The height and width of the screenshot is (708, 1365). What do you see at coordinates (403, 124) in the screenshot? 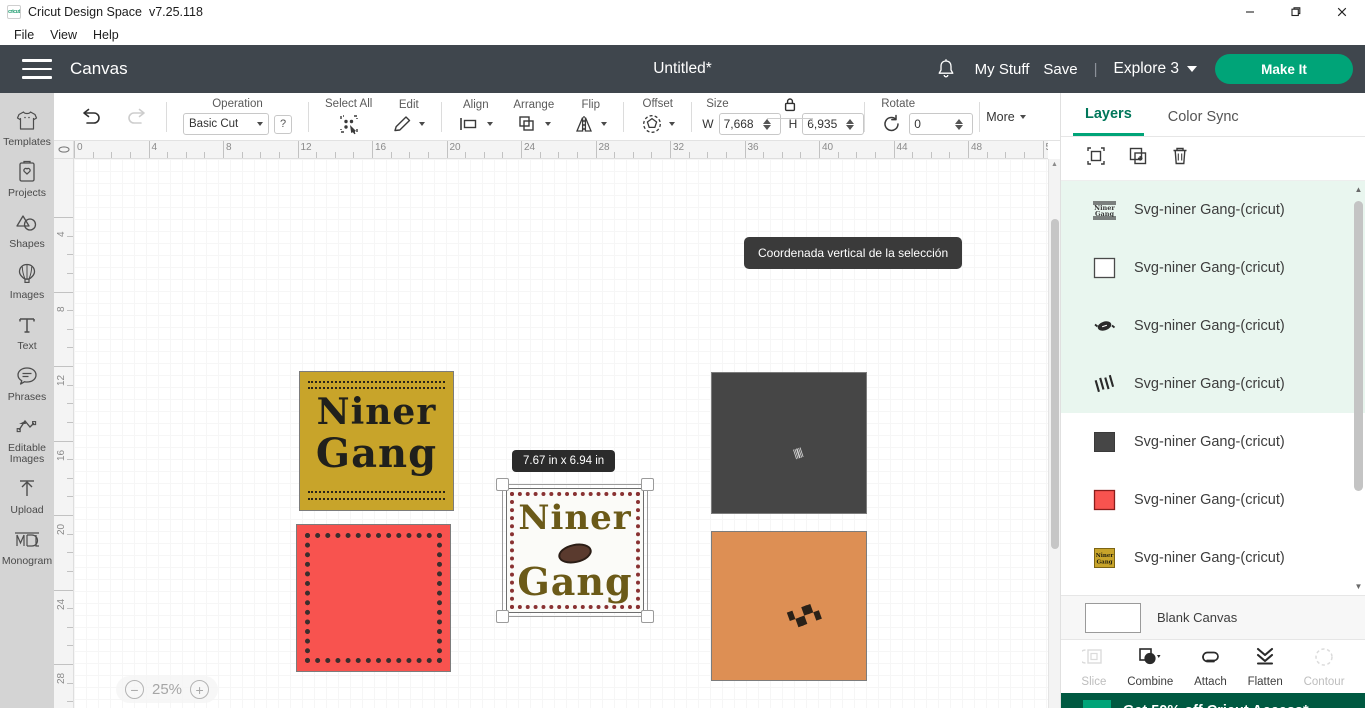
I see `edit-icon` at bounding box center [403, 124].